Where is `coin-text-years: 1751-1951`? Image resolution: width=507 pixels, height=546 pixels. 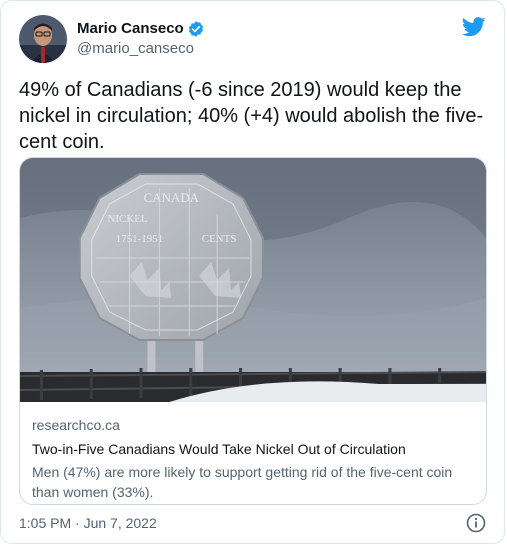 coin-text-years: 1751-1951 is located at coordinates (139, 239).